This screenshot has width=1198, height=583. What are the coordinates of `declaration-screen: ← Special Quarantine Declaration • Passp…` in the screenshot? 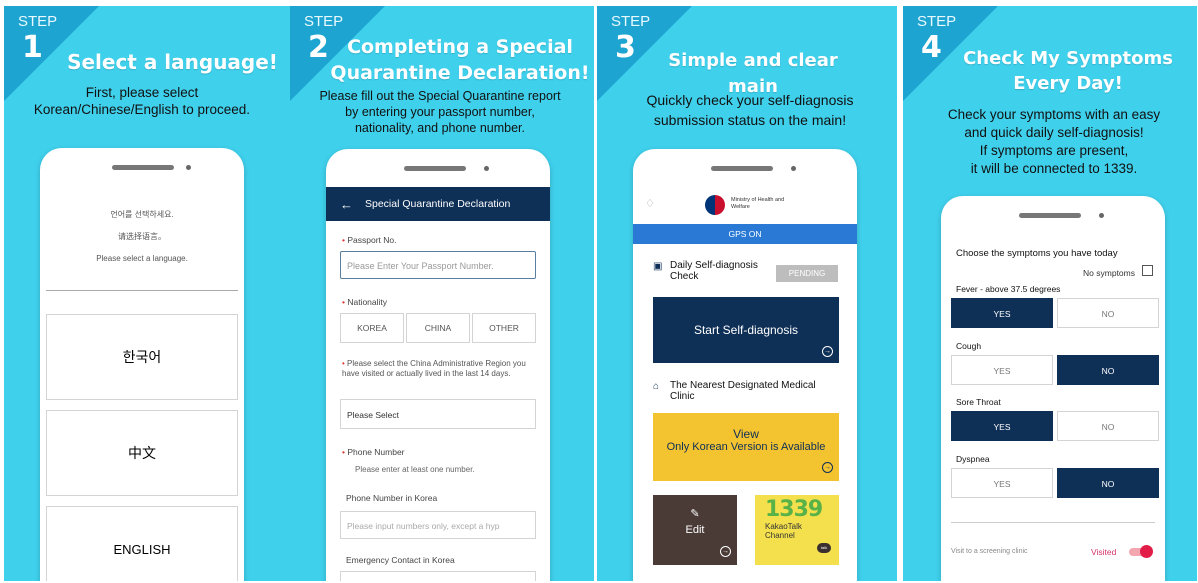 It's located at (438, 384).